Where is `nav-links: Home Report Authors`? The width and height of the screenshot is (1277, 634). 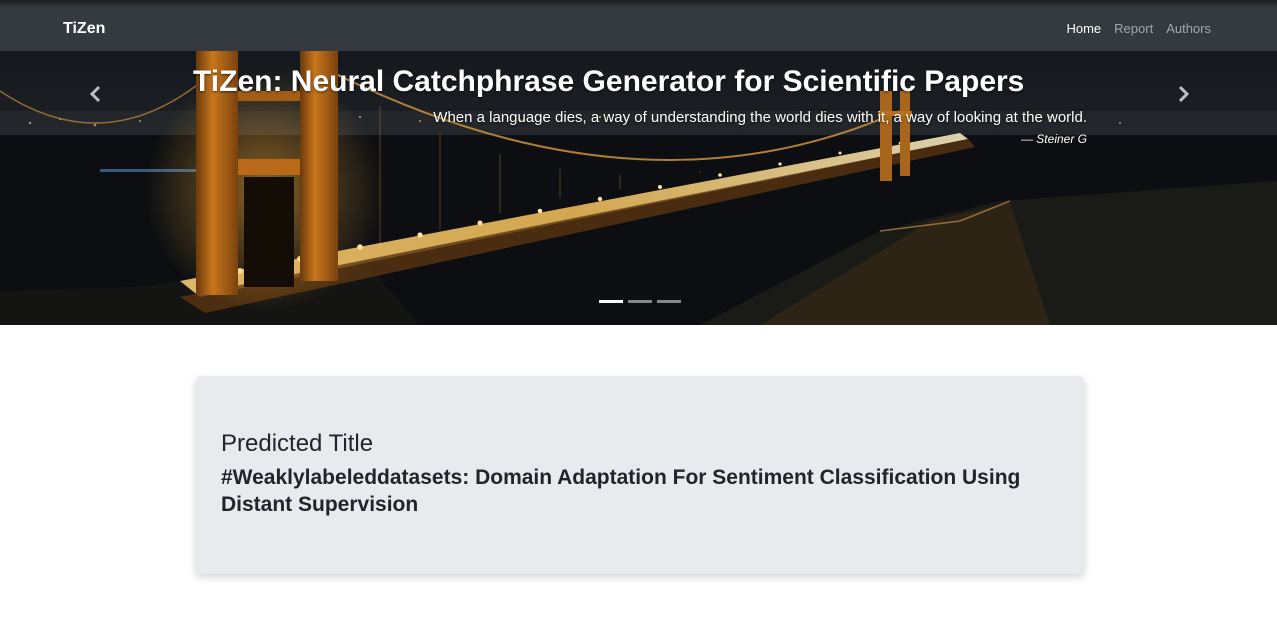 nav-links: Home Report Authors is located at coordinates (1138, 28).